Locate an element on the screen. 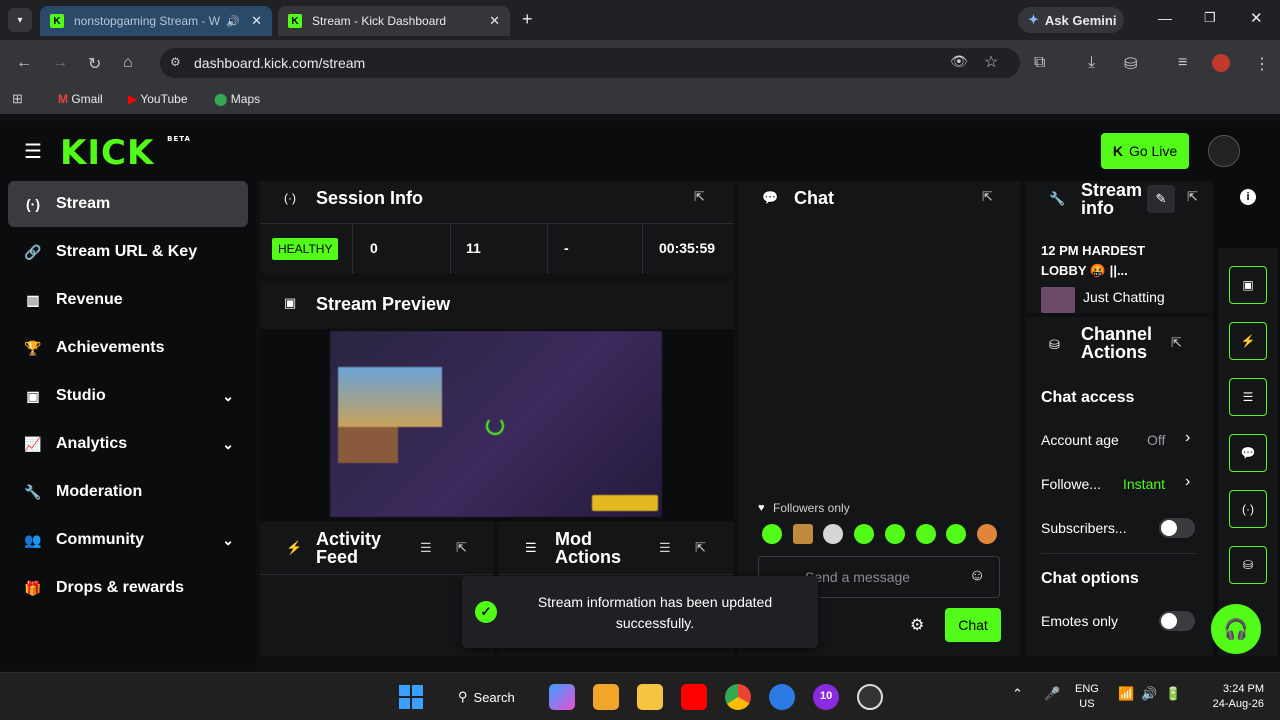  clock: 3:24 PM 24-Aug-26 is located at coordinates (1232, 697).